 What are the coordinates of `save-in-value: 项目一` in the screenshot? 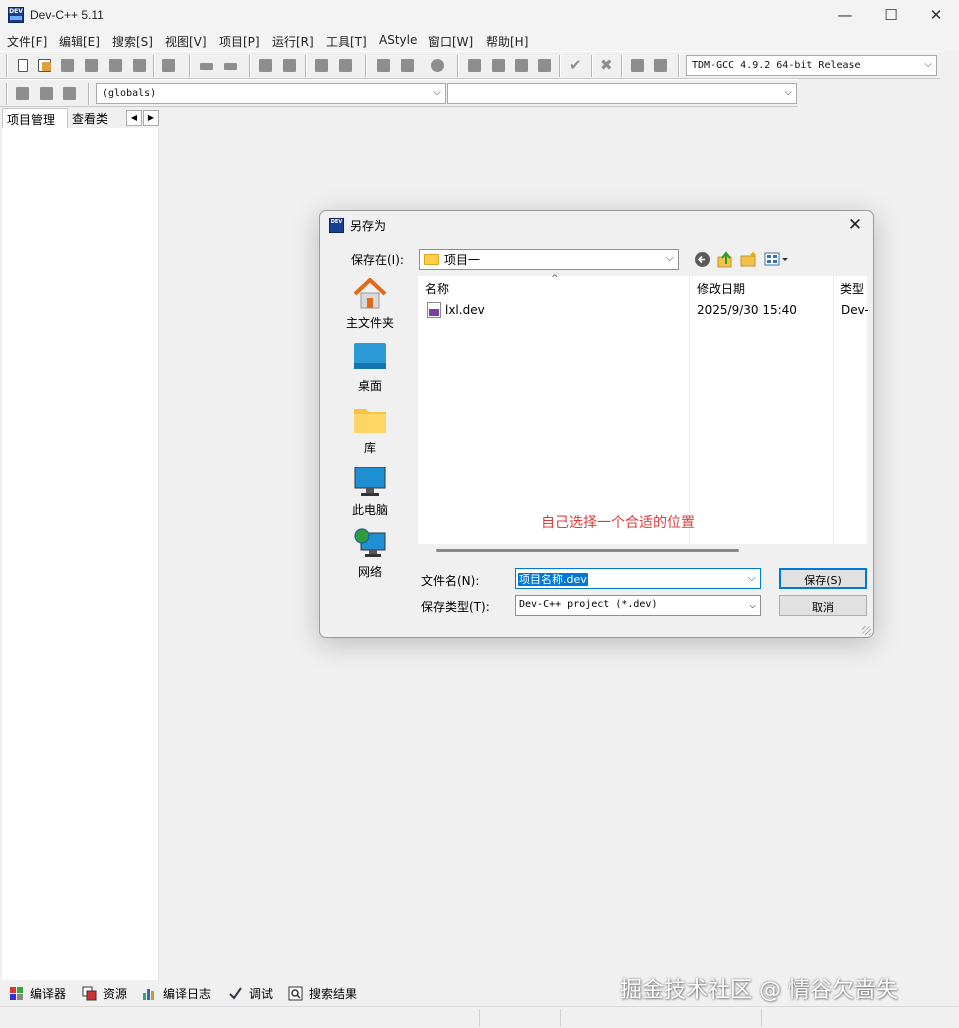 It's located at (462, 260).